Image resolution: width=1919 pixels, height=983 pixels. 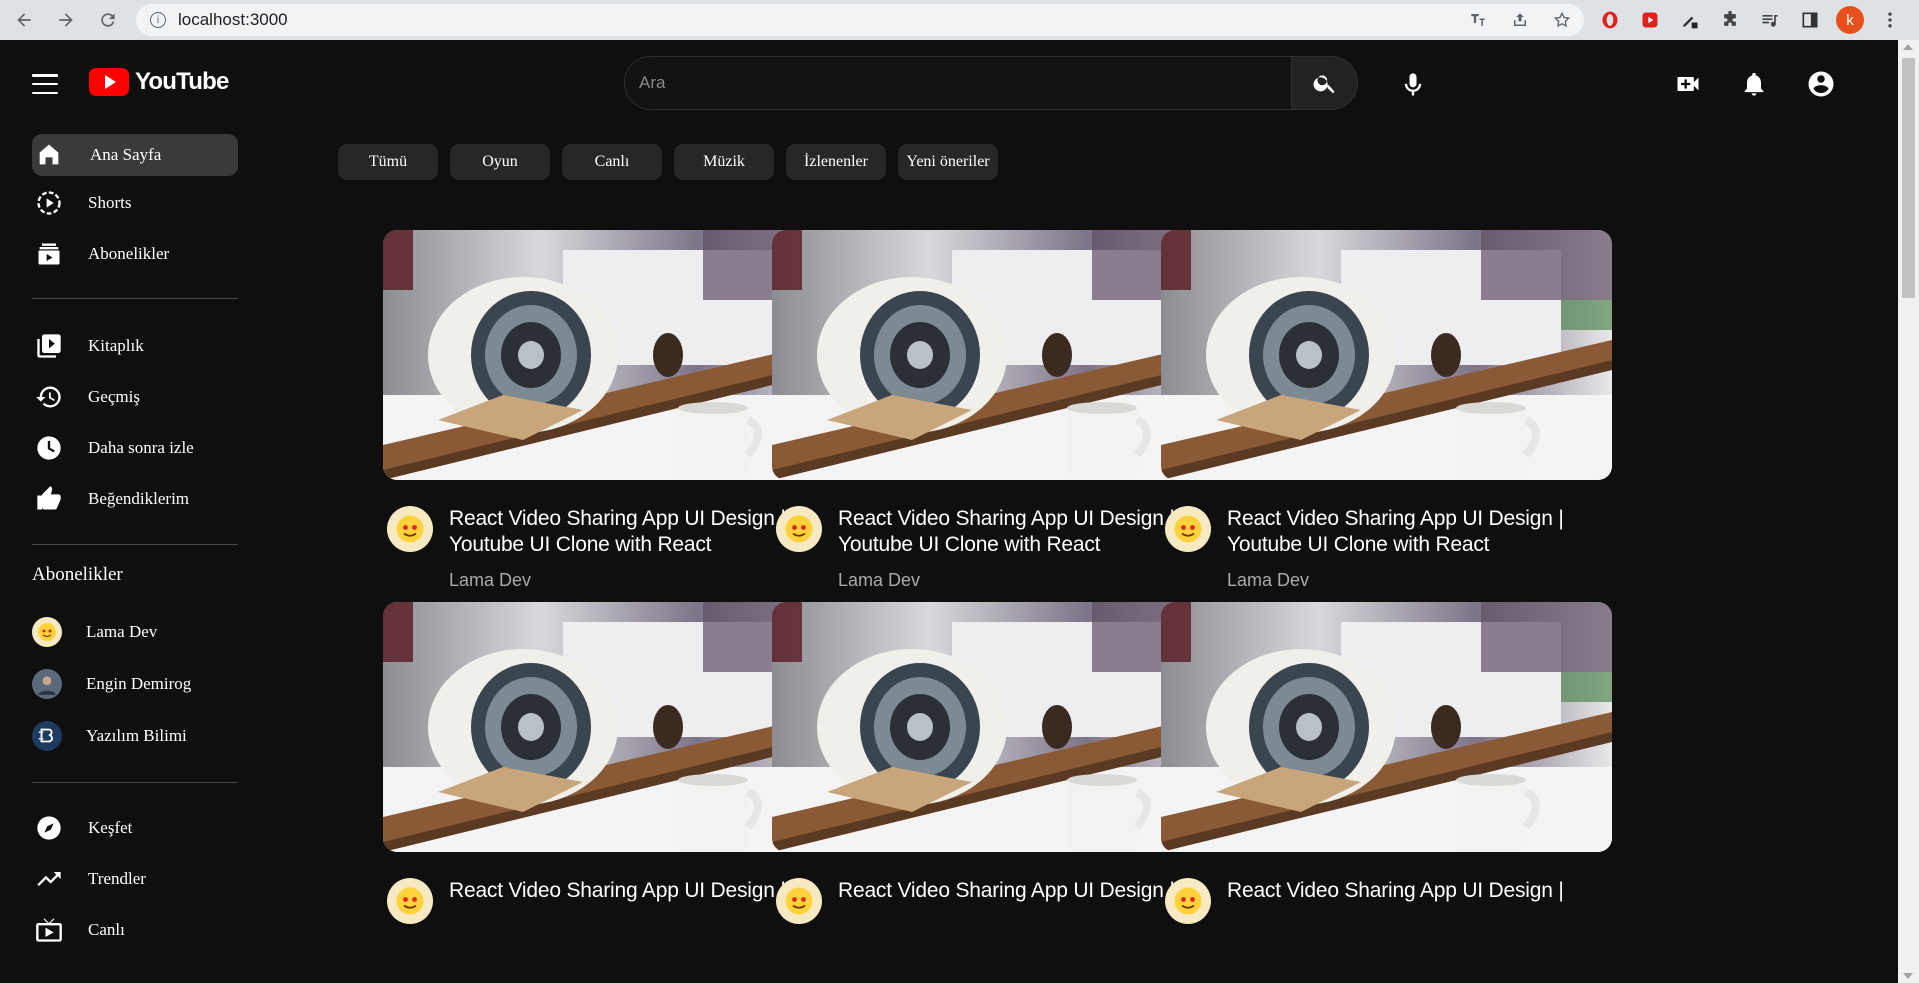 I want to click on sidebar-item-home: Ana Sayfa, so click(x=135, y=155).